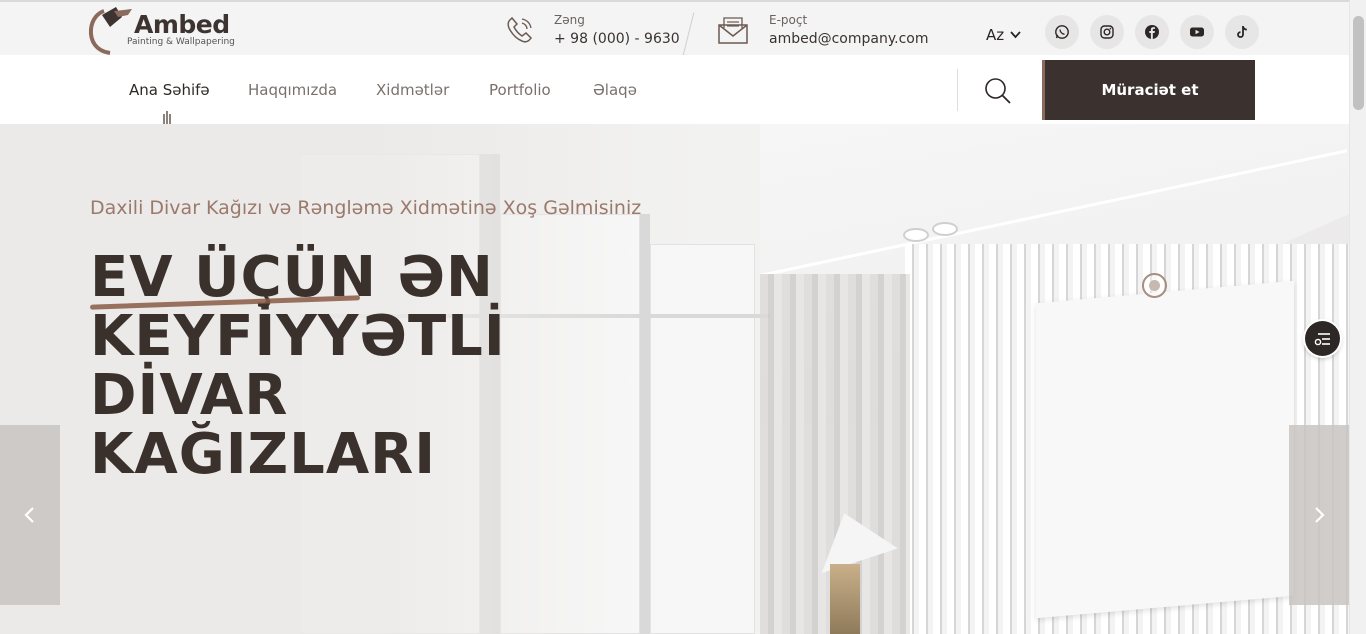 Image resolution: width=1366 pixels, height=634 pixels. Describe the element at coordinates (1148, 90) in the screenshot. I see `apply-button: Müraciət et` at that location.